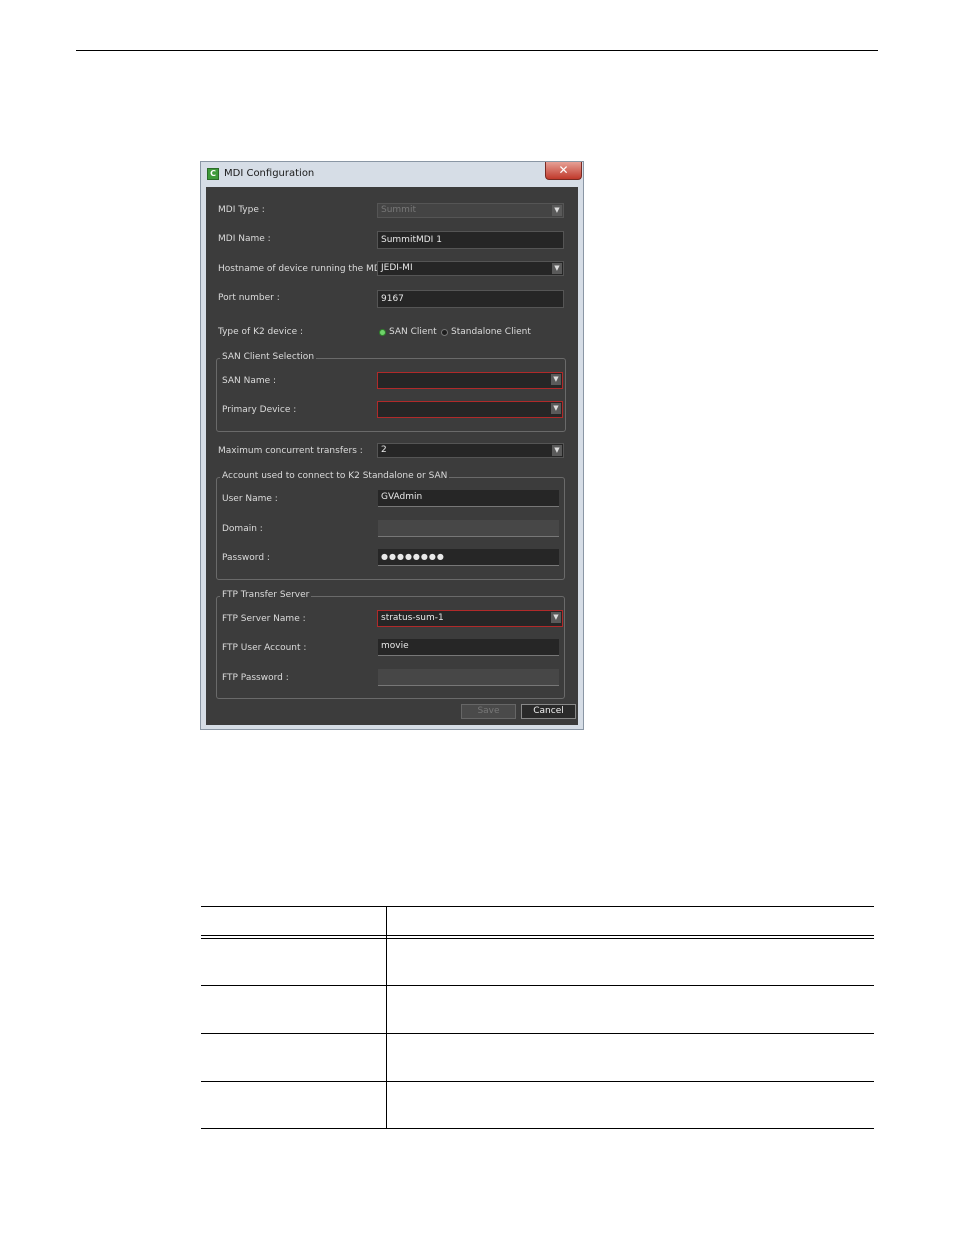 The image size is (954, 1235). I want to click on table-column-divider, so click(386, 1017).